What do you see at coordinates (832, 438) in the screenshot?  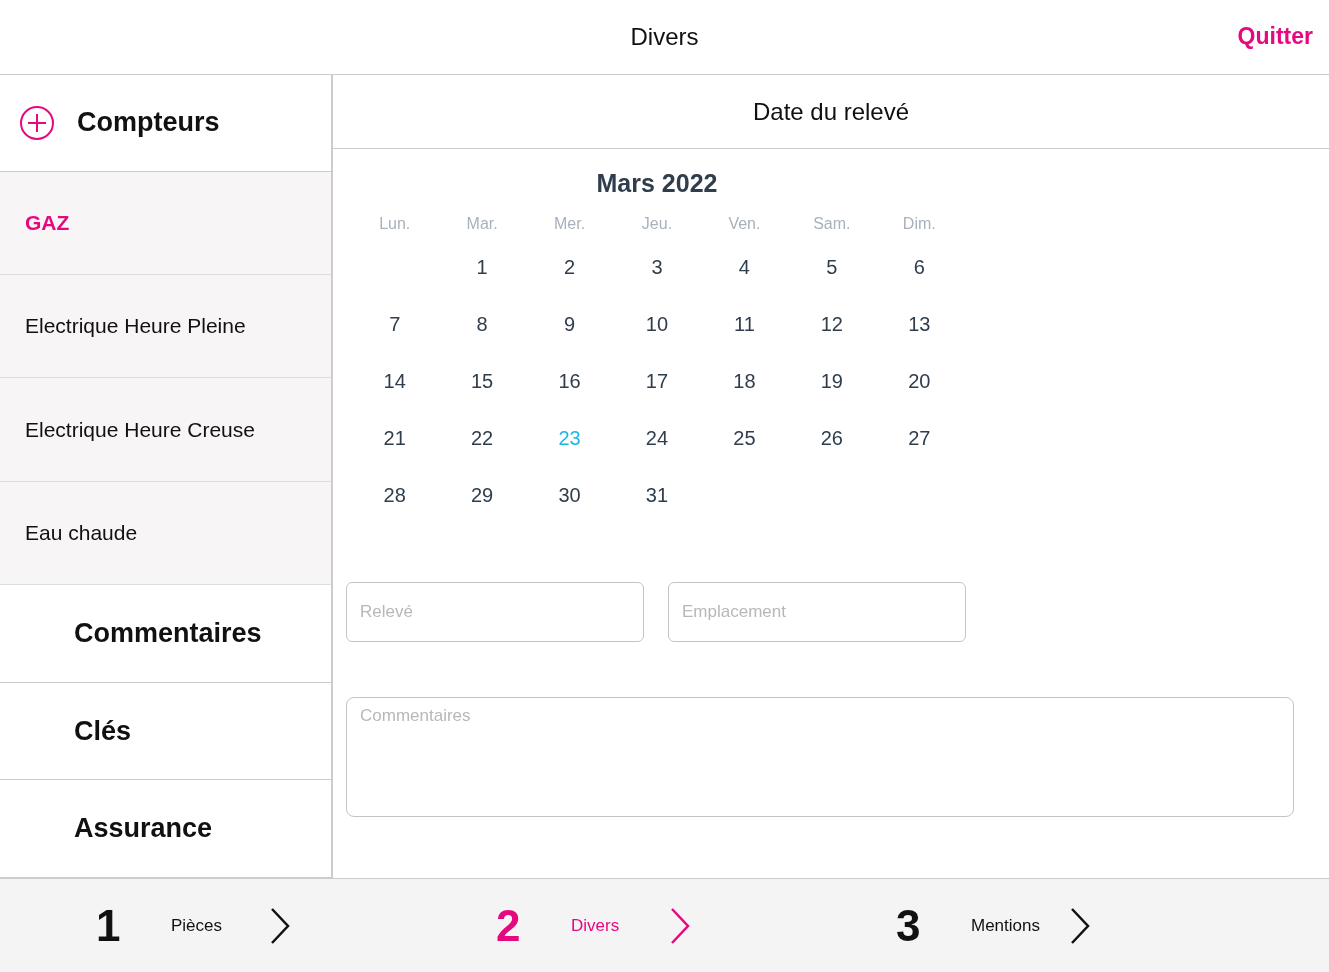 I see `calendar-day: 26` at bounding box center [832, 438].